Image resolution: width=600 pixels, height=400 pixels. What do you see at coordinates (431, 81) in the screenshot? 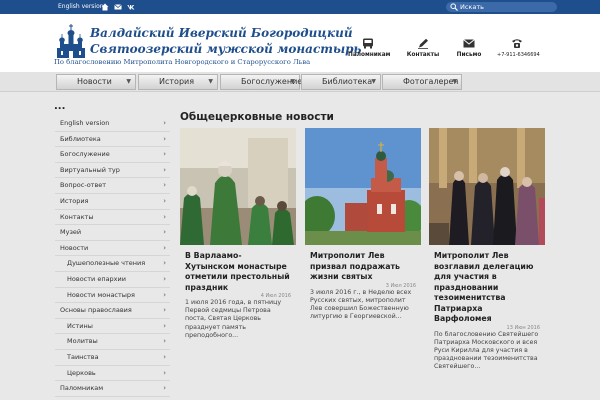
I see `nav-label: Фотогалерея` at bounding box center [431, 81].